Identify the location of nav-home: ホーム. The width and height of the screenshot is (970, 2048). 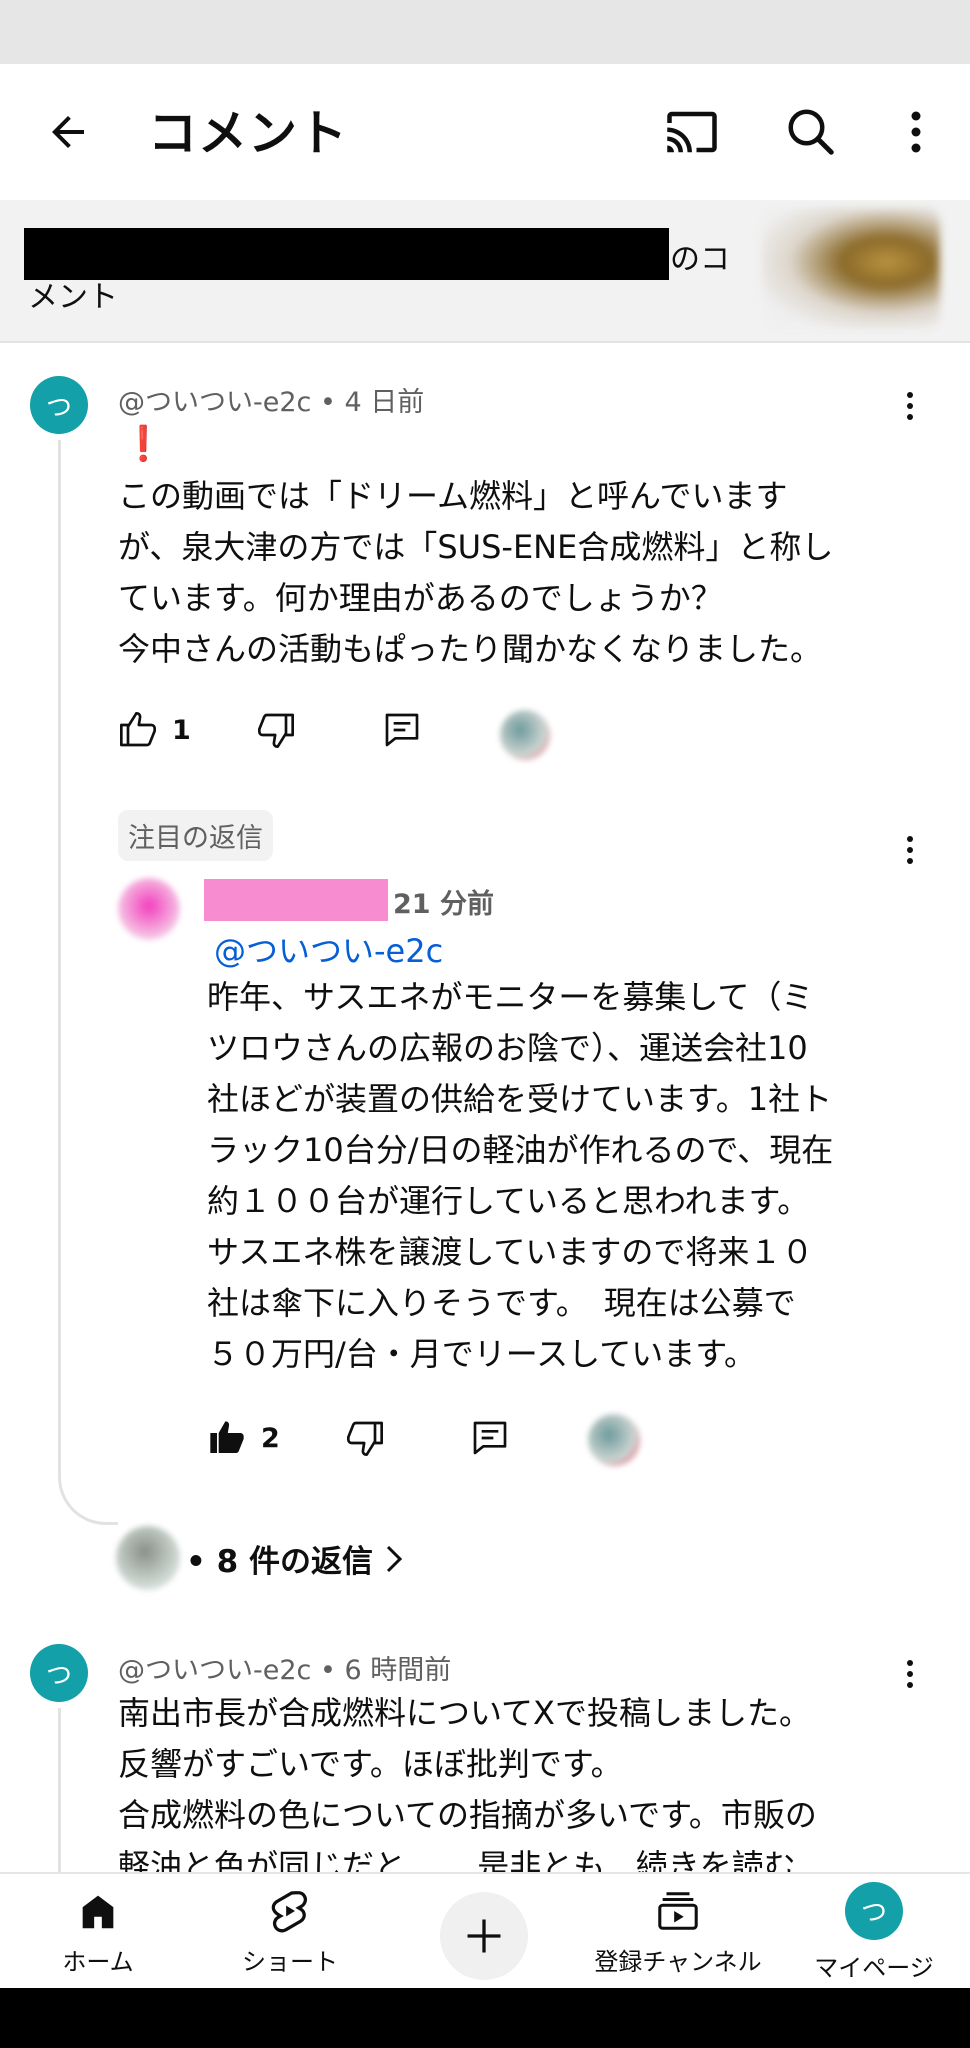
(98, 1932).